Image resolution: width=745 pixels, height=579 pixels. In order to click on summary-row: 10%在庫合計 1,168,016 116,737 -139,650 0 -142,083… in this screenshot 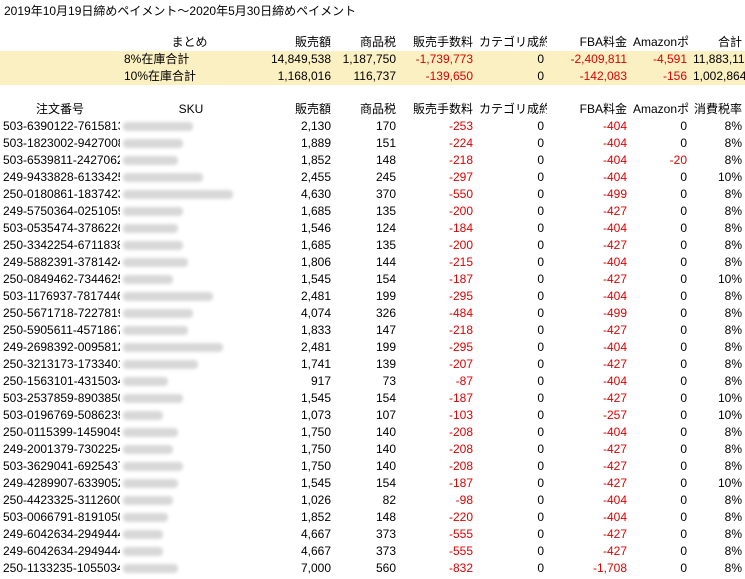, I will do `click(372, 76)`.